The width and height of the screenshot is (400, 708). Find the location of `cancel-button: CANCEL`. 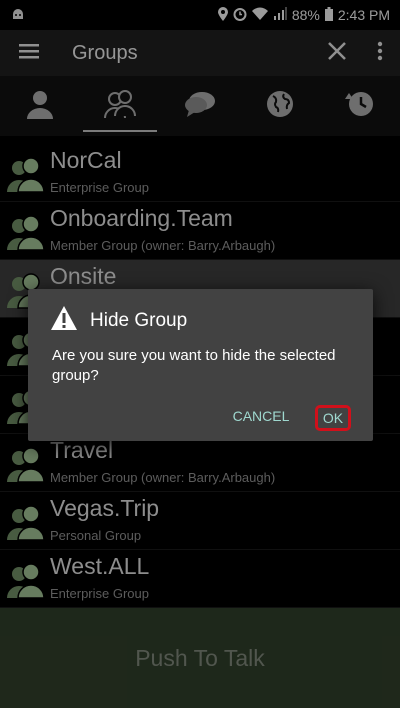

cancel-button: CANCEL is located at coordinates (261, 416).